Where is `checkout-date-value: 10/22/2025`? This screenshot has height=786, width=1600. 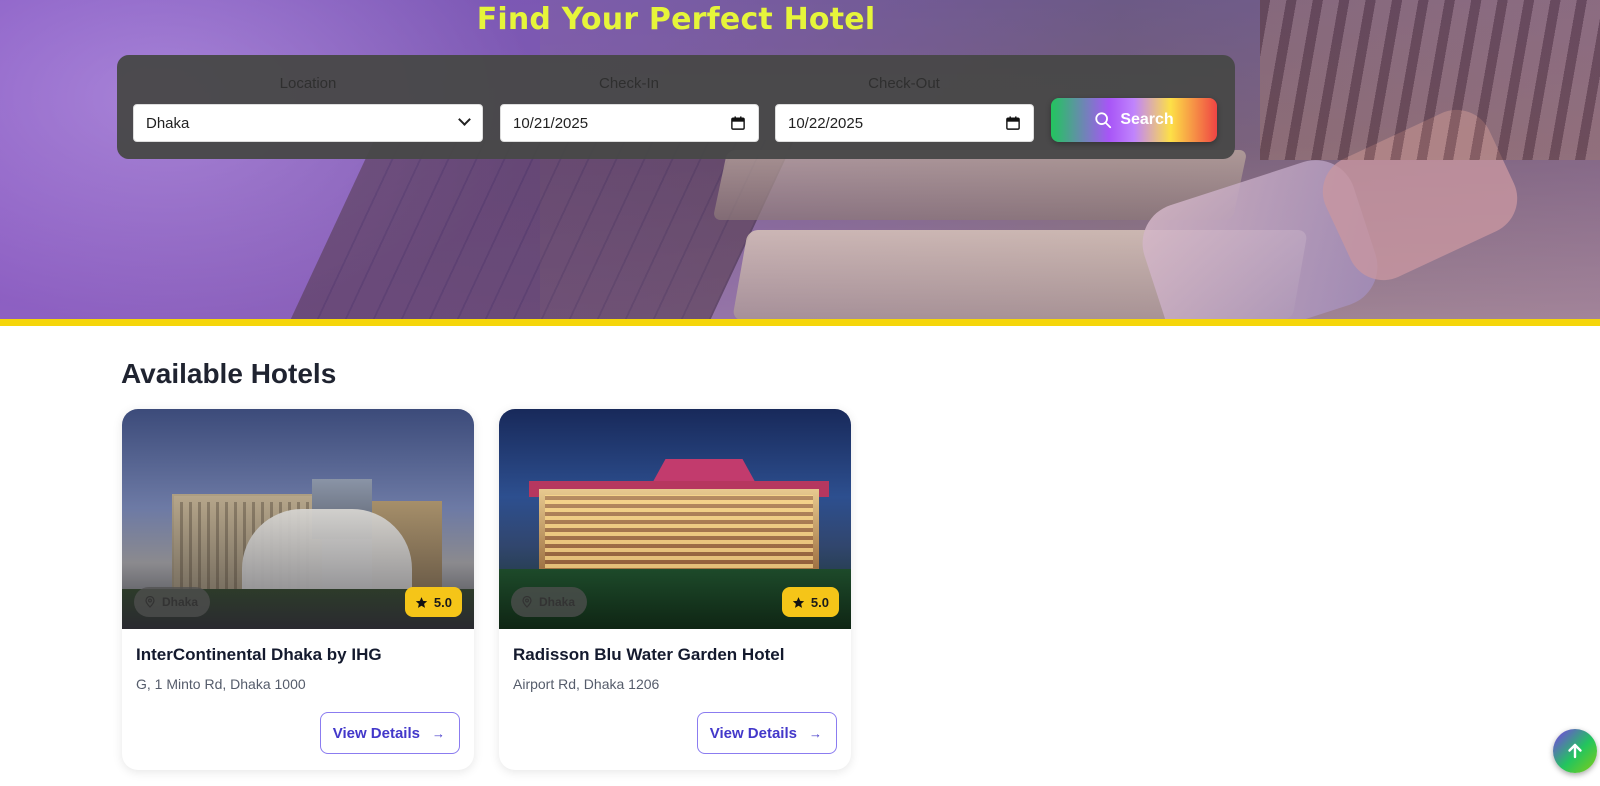
checkout-date-value: 10/22/2025 is located at coordinates (826, 123).